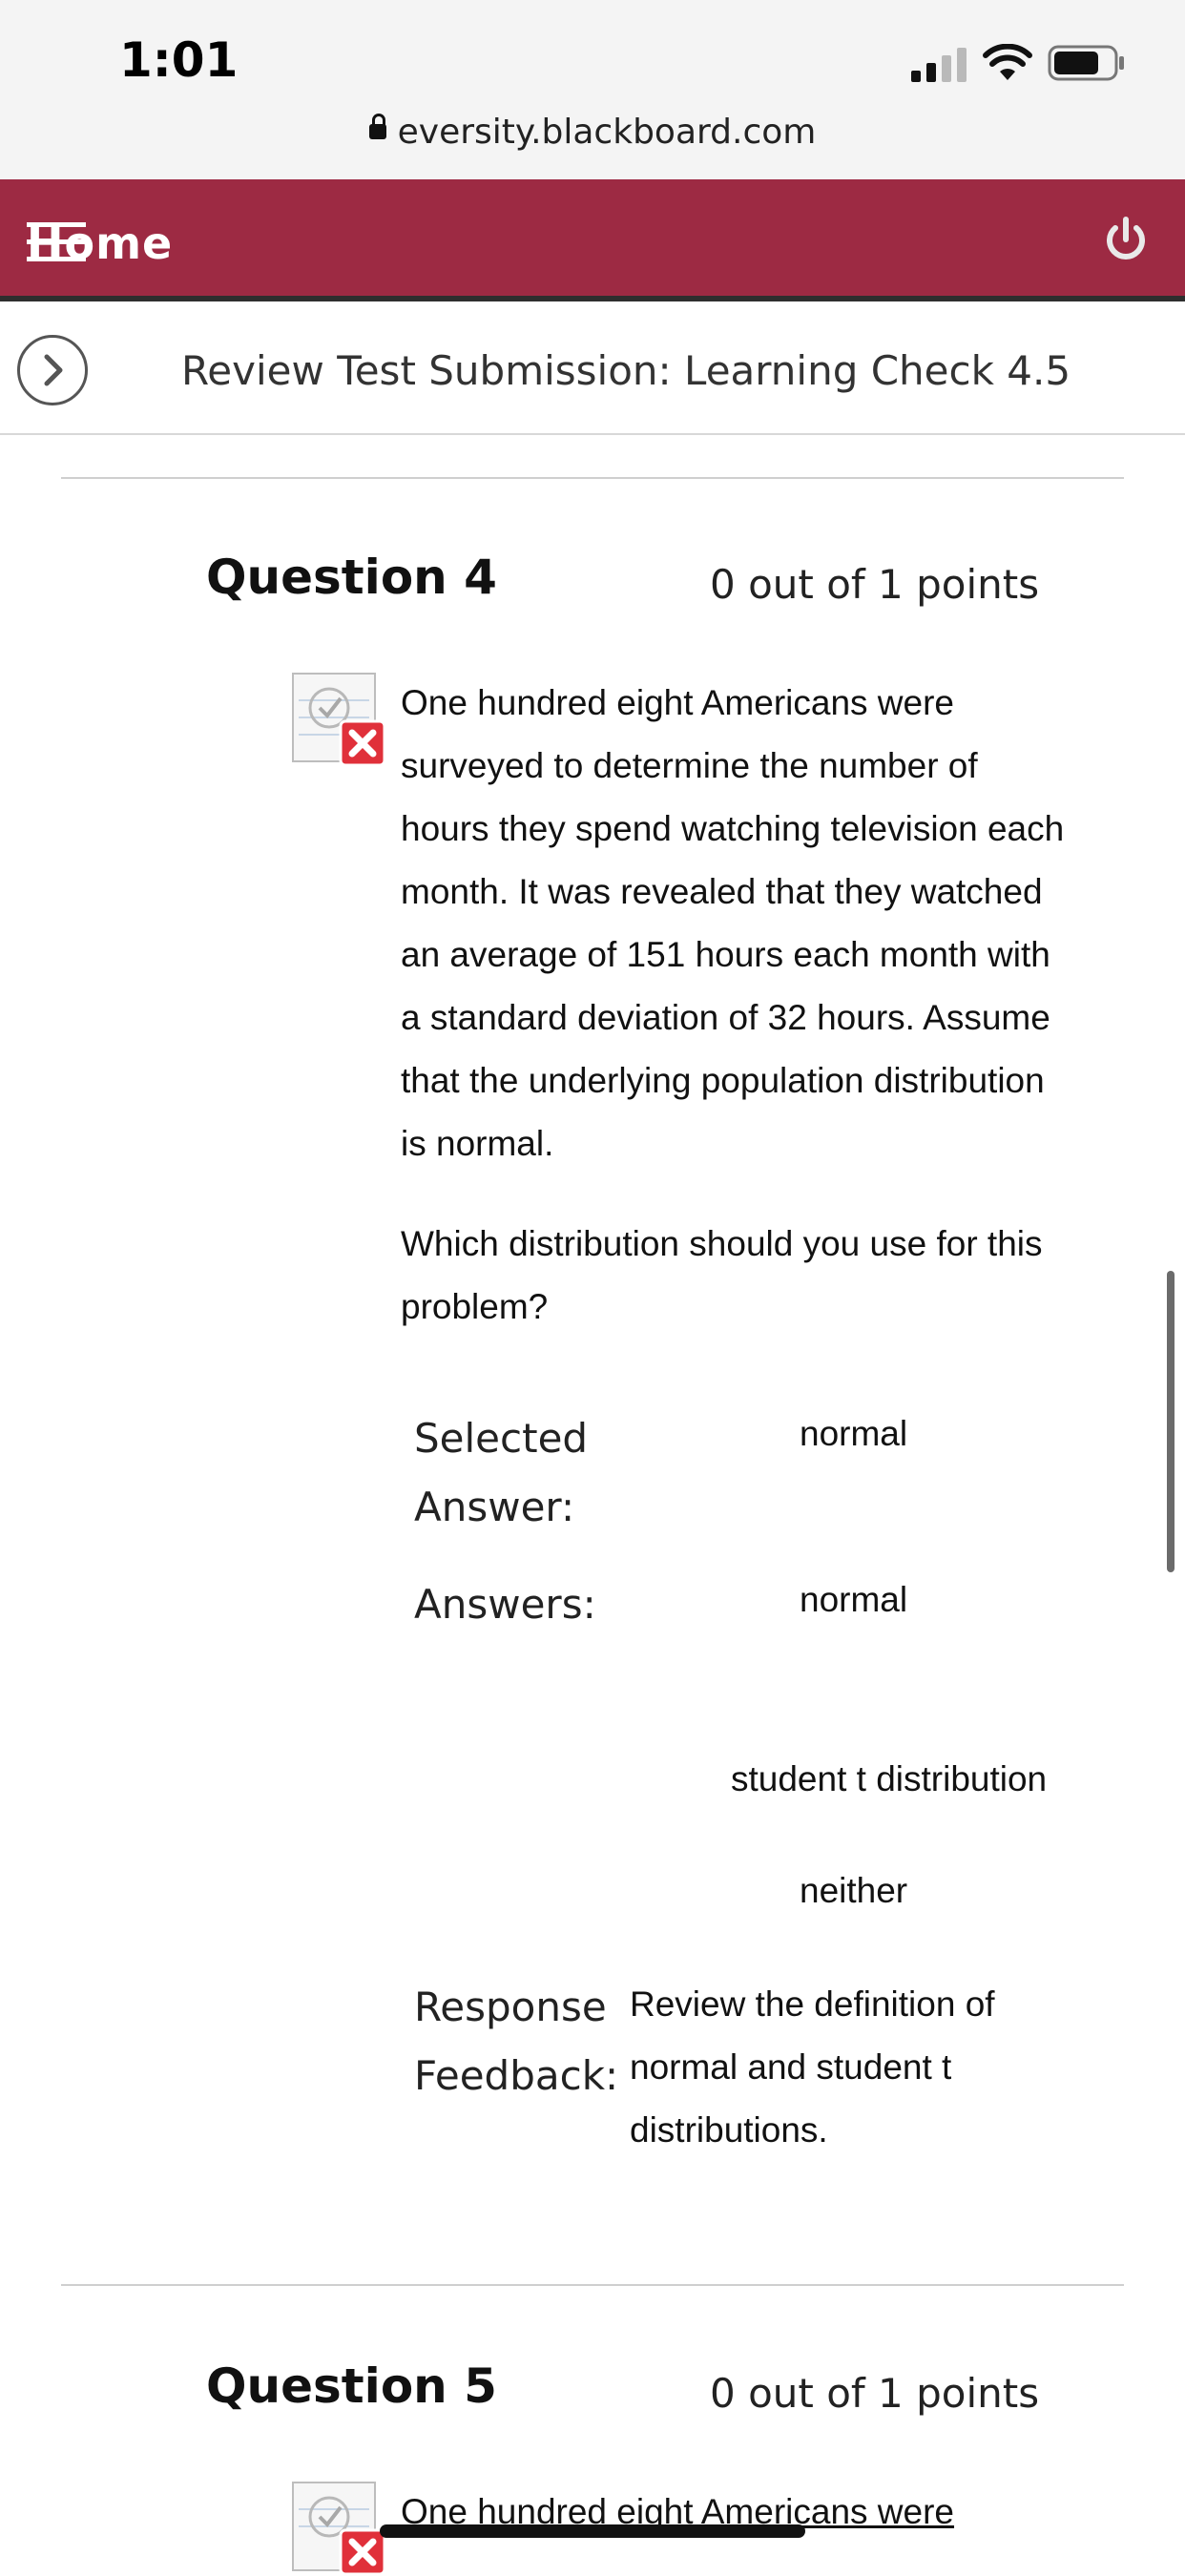 The image size is (1185, 2576). I want to click on question-text-line: month. It was revealed that they watched, so click(722, 891).